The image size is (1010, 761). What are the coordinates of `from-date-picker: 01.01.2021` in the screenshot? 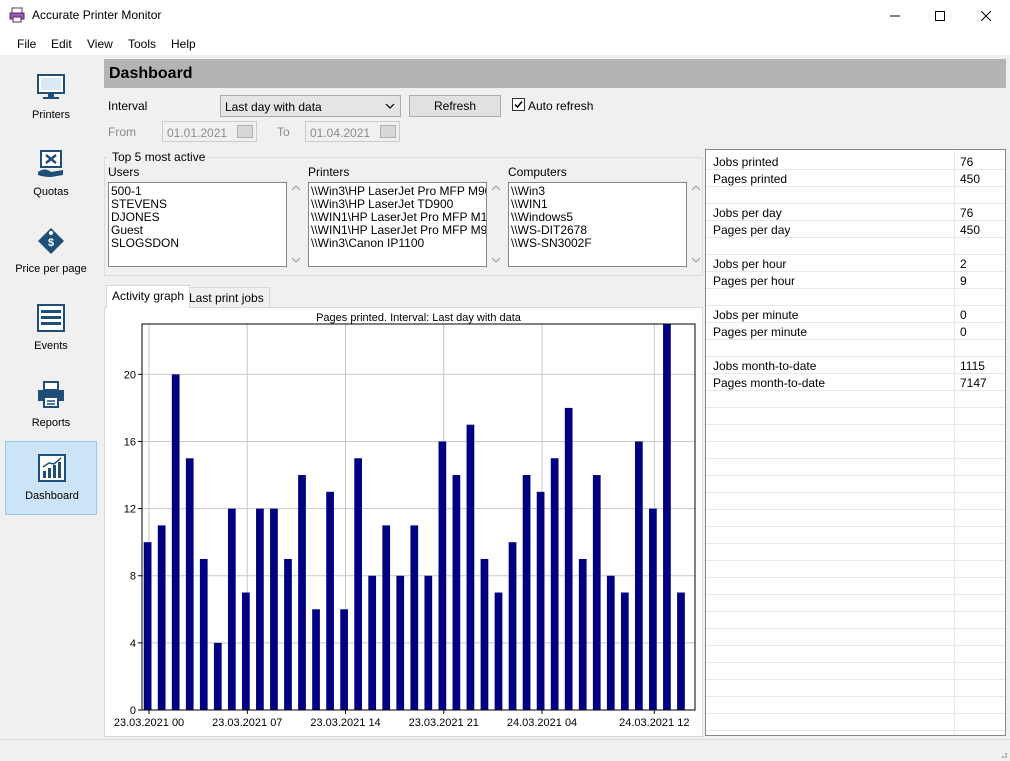 It's located at (209, 131).